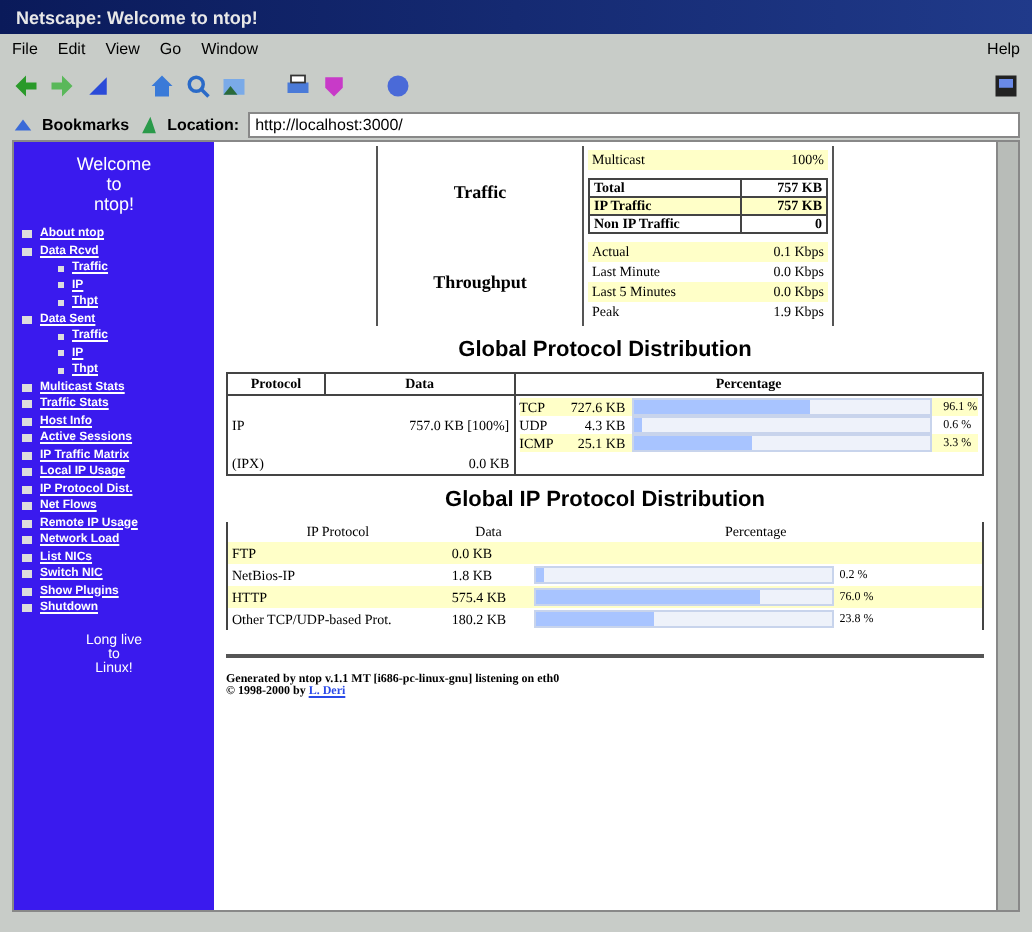  Describe the element at coordinates (26, 86) in the screenshot. I see `back-arrow-icon` at that location.